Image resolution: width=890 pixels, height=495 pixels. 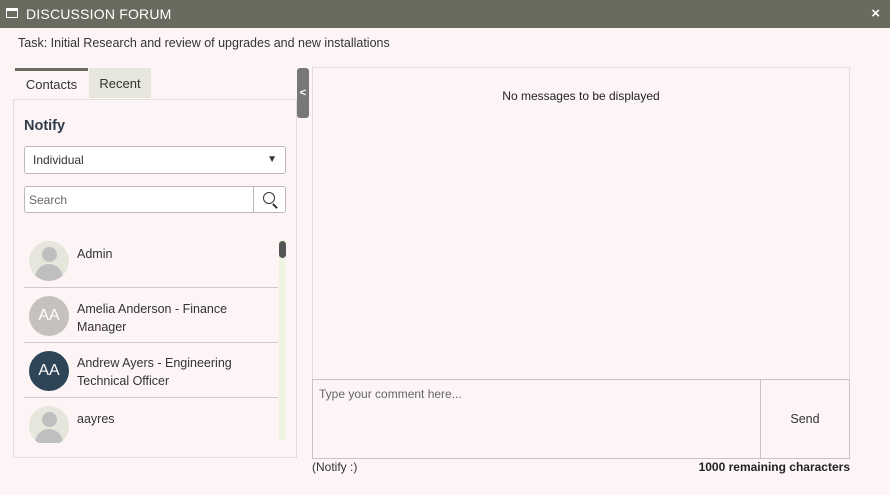 I want to click on scrollbar-thumb, so click(x=282, y=249).